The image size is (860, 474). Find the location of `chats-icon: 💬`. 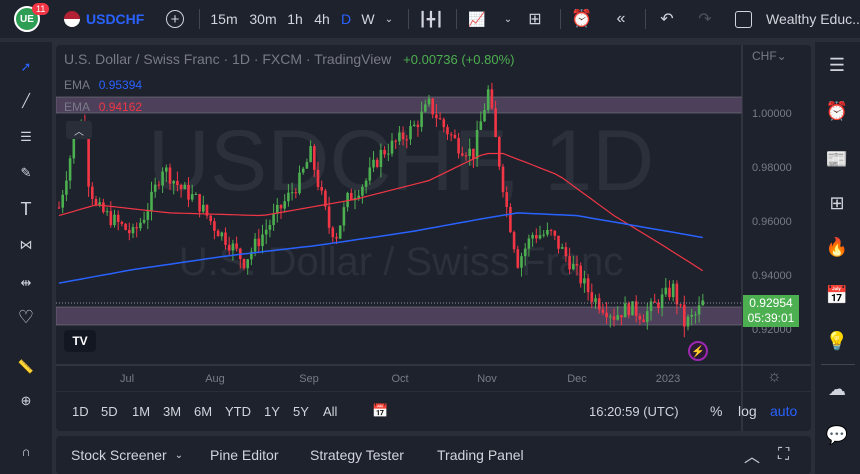

chats-icon: 💬 is located at coordinates (837, 435).